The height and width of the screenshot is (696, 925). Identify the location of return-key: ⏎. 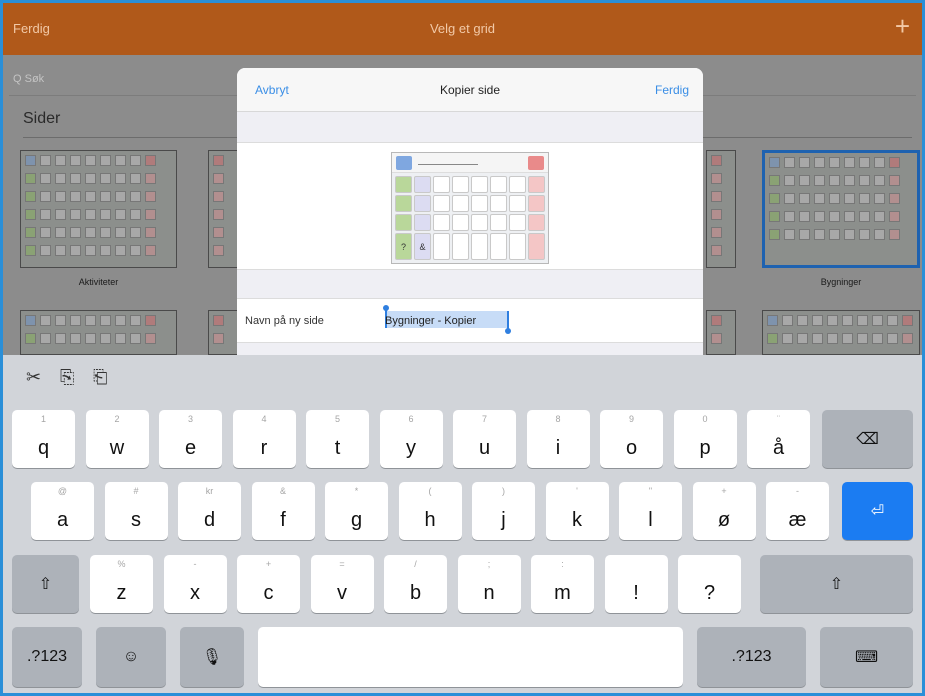
(877, 511).